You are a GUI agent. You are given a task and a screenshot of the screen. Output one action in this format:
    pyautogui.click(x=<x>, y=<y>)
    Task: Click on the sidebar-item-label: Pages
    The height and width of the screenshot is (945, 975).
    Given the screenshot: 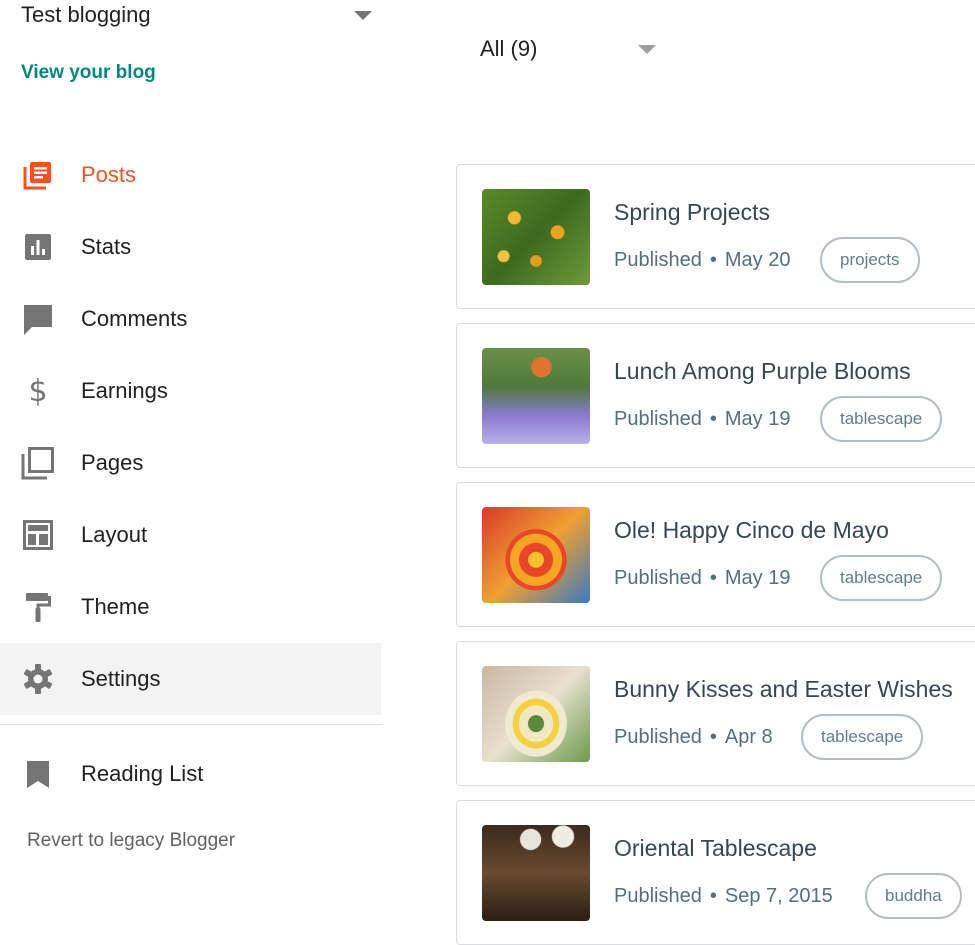 What is the action you would take?
    pyautogui.click(x=112, y=462)
    